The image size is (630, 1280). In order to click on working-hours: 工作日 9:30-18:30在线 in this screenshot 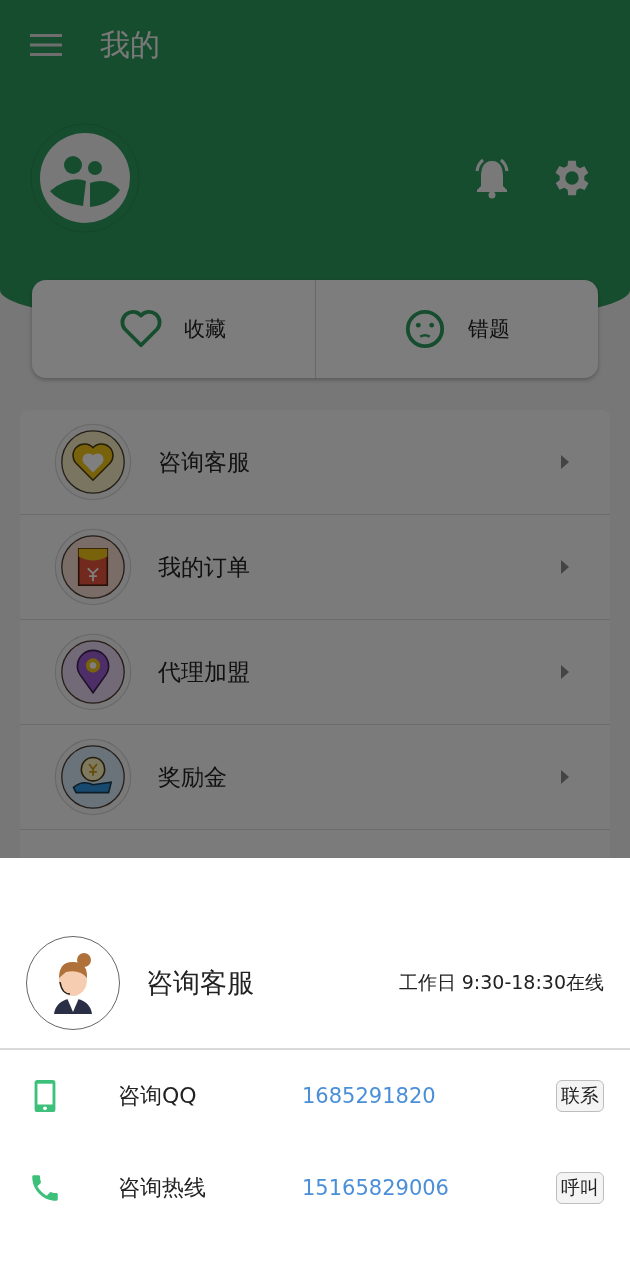, I will do `click(501, 982)`.